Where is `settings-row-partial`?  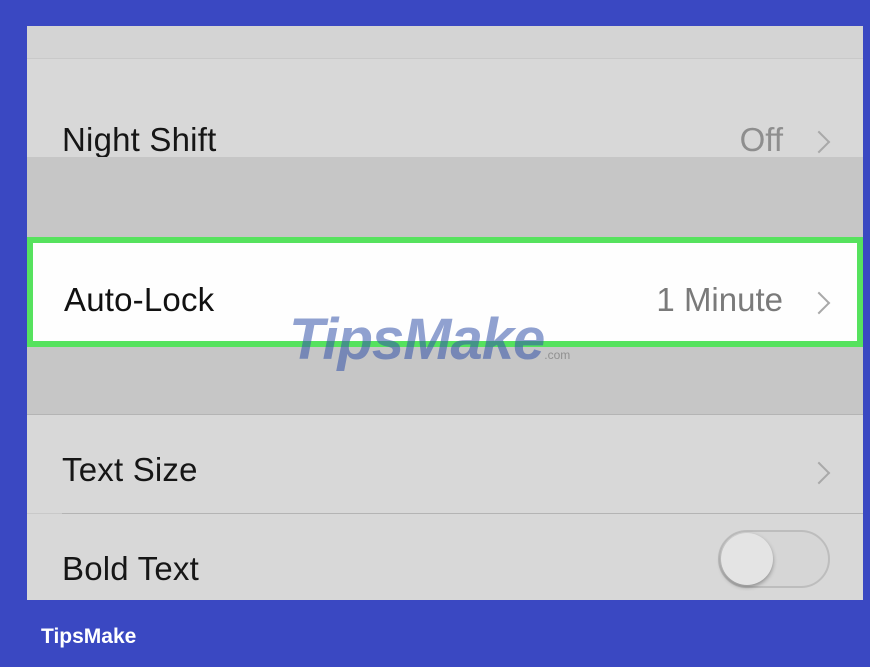
settings-row-partial is located at coordinates (445, 42).